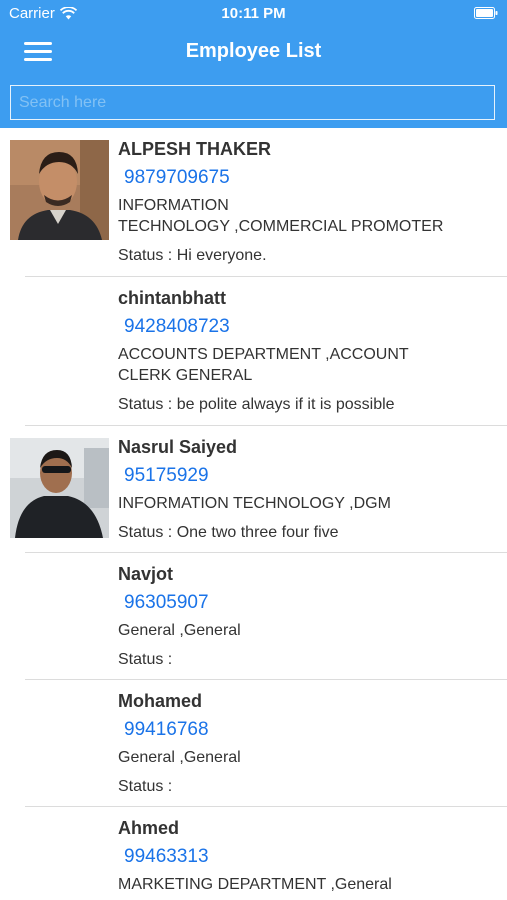 The height and width of the screenshot is (900, 507). I want to click on employee-phone-link: 95175929, so click(310, 476).